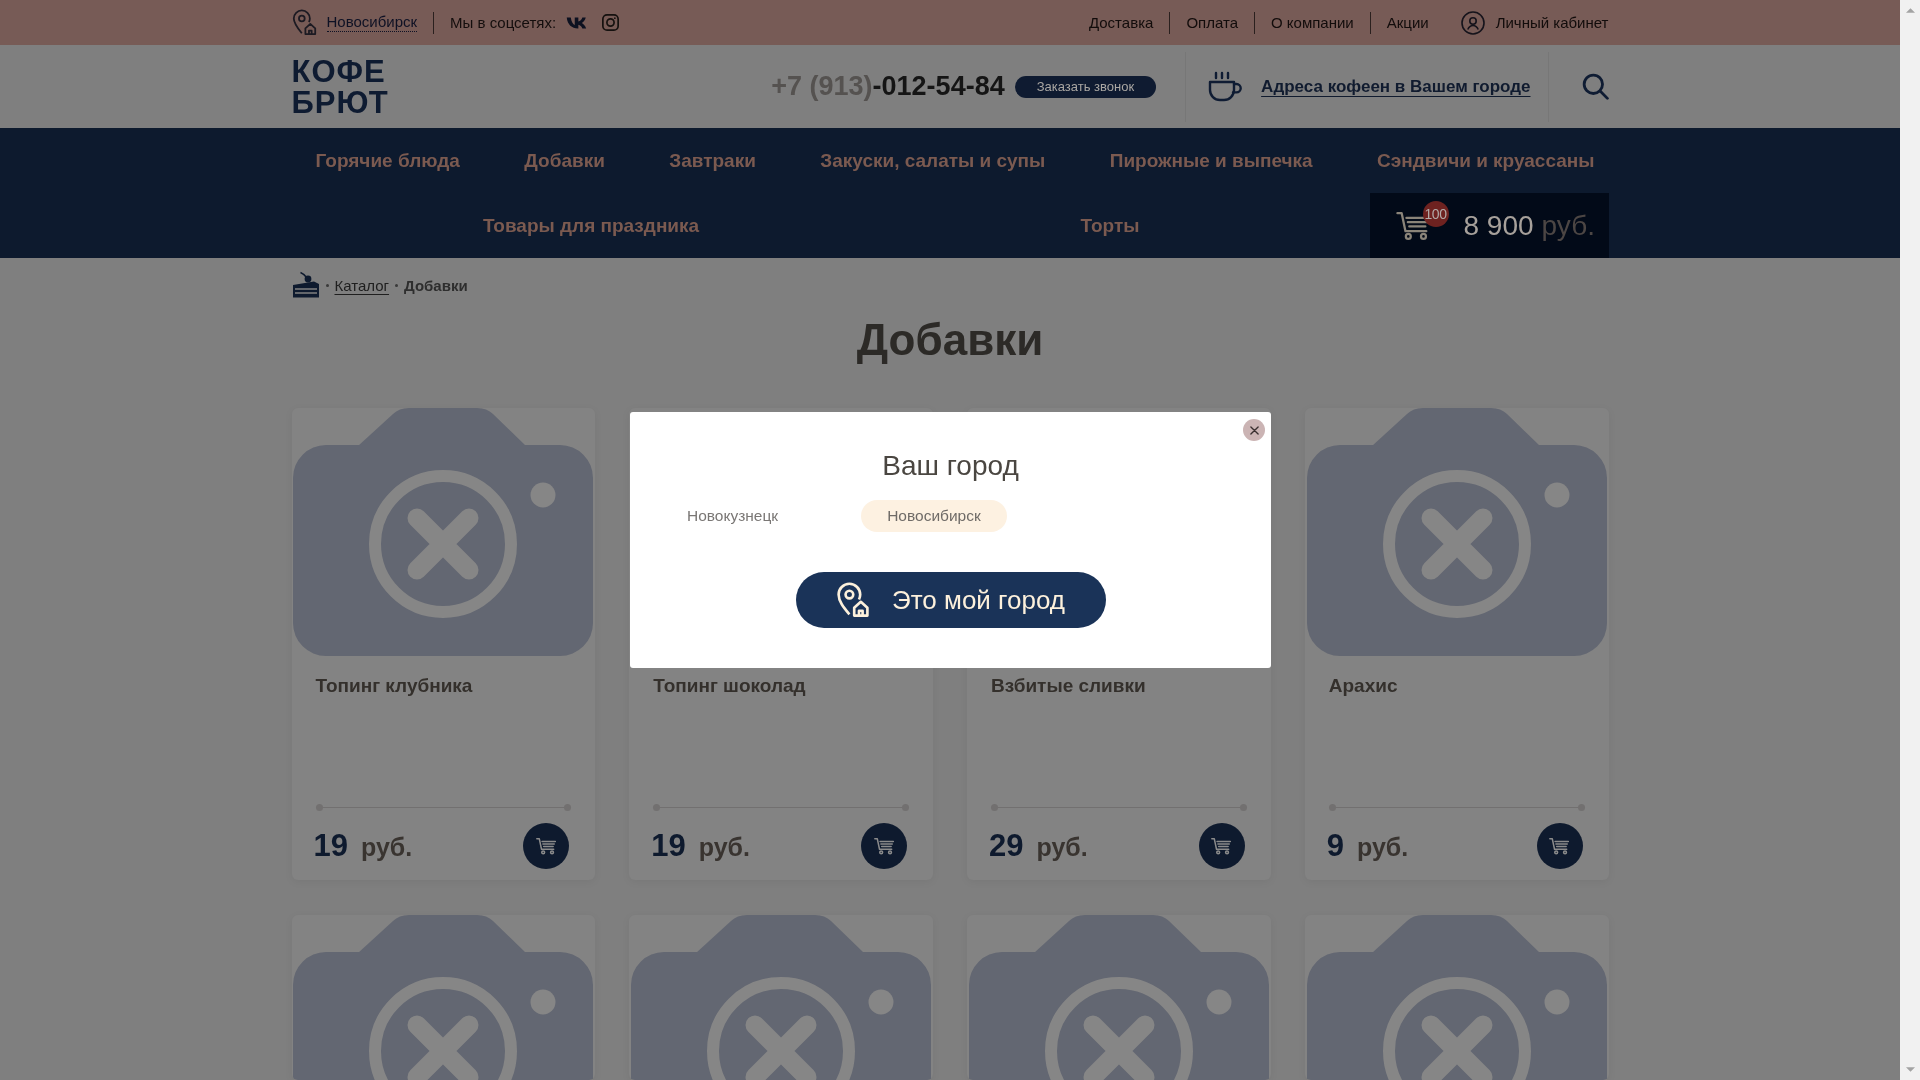 Image resolution: width=1920 pixels, height=1080 pixels. What do you see at coordinates (1456, 686) in the screenshot?
I see `product-name: Арахис` at bounding box center [1456, 686].